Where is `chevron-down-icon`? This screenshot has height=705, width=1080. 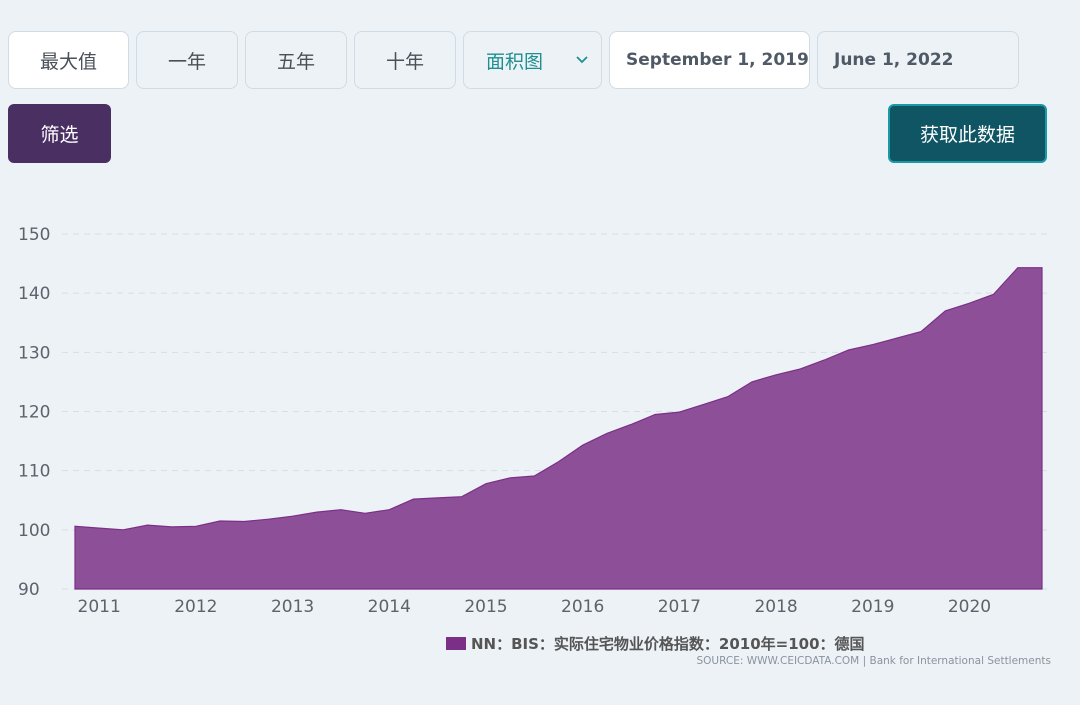 chevron-down-icon is located at coordinates (582, 60).